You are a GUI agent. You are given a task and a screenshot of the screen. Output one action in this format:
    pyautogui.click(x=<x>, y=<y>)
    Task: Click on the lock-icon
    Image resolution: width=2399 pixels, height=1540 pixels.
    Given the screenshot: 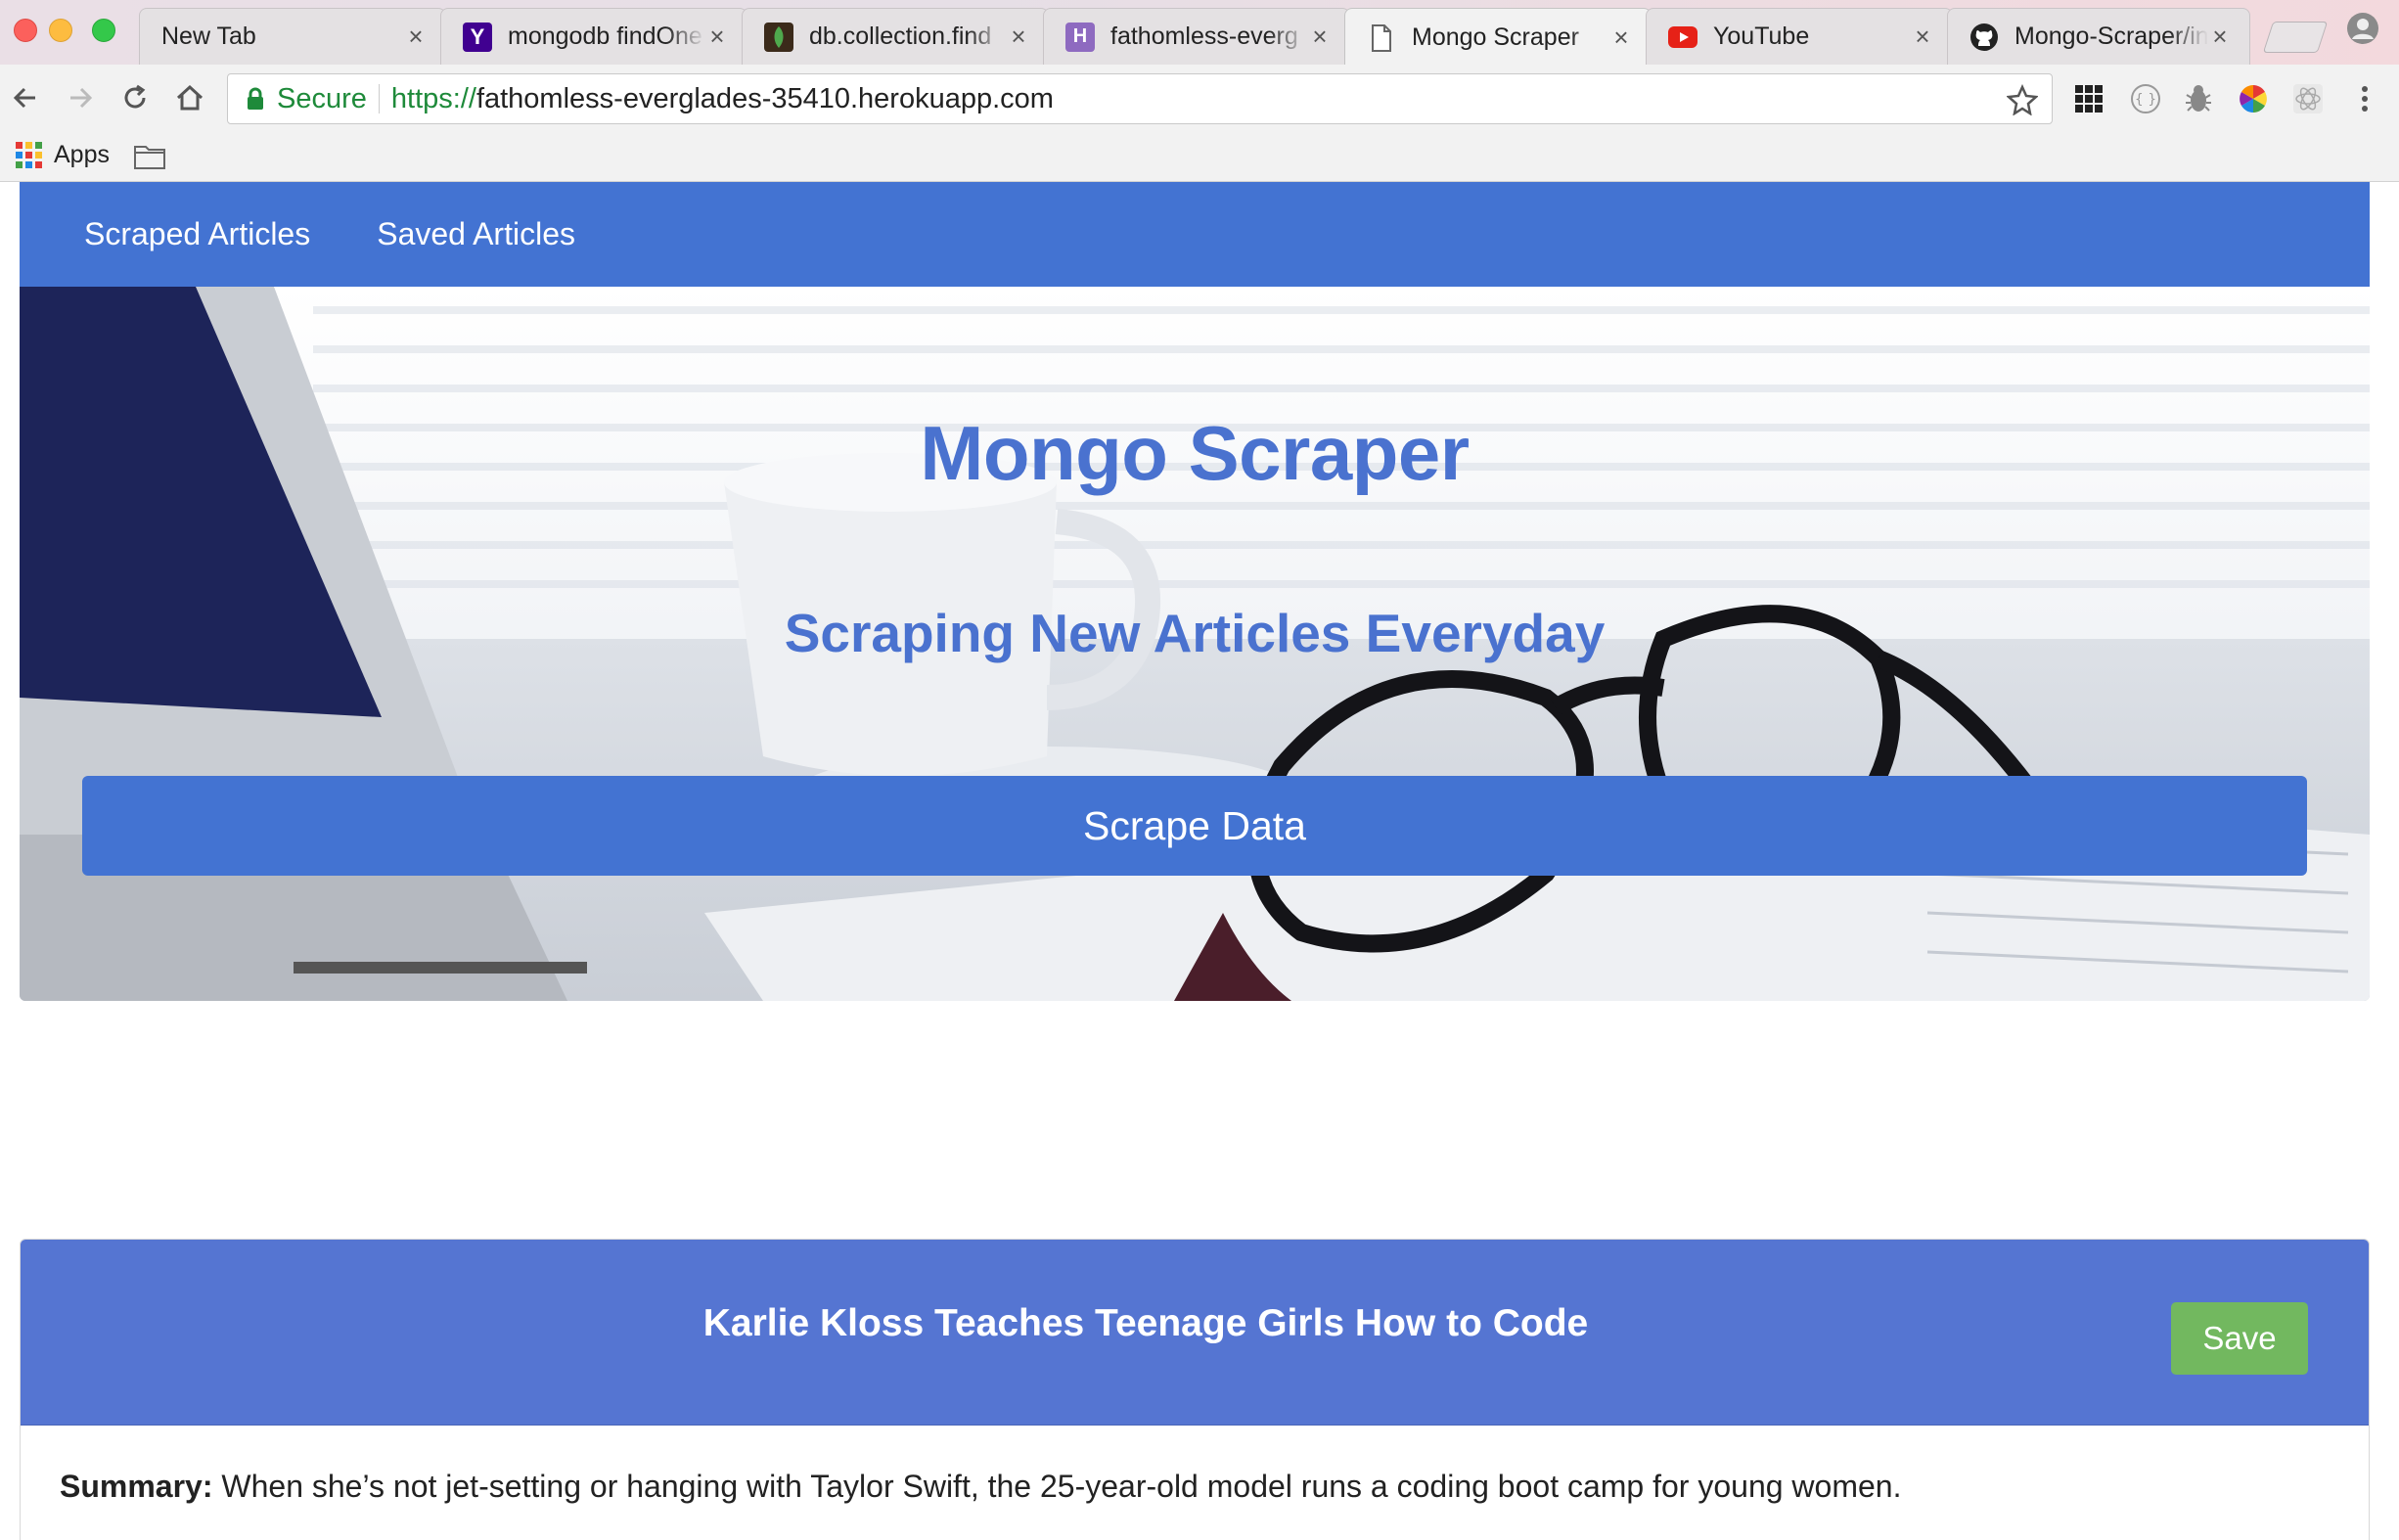 What is the action you would take?
    pyautogui.click(x=255, y=99)
    